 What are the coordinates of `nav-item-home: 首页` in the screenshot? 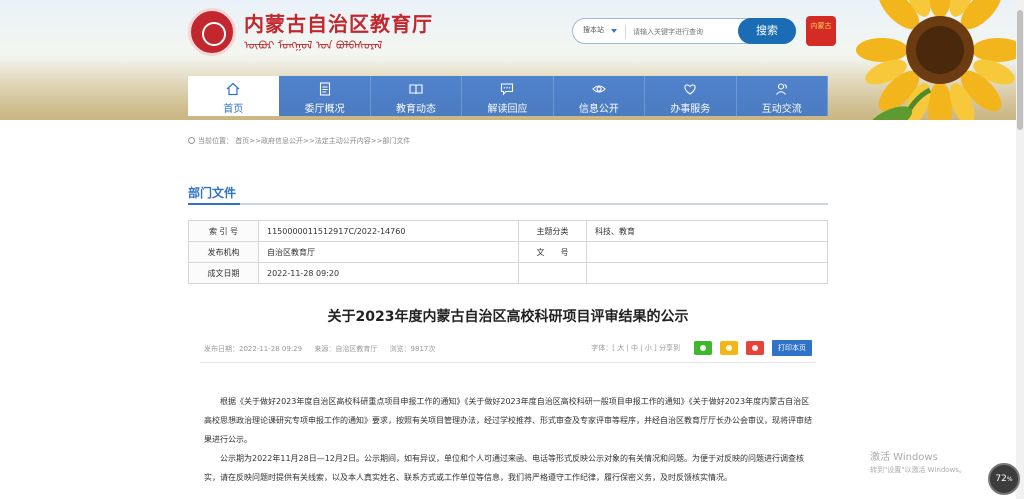 It's located at (234, 96).